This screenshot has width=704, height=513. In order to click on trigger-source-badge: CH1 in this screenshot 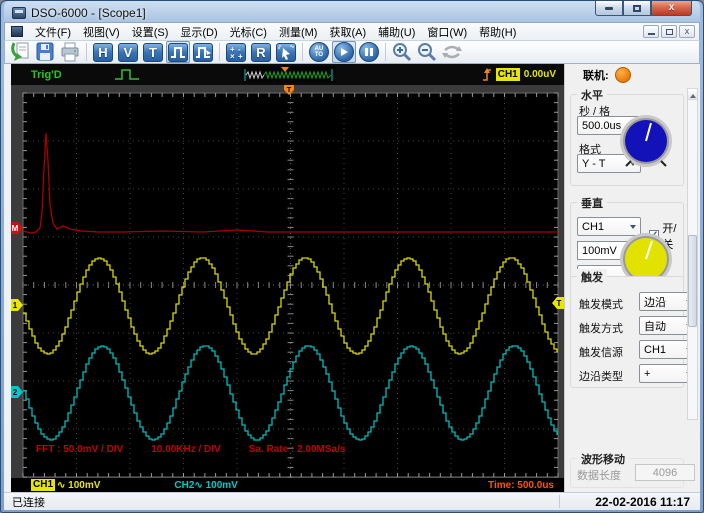, I will do `click(507, 74)`.